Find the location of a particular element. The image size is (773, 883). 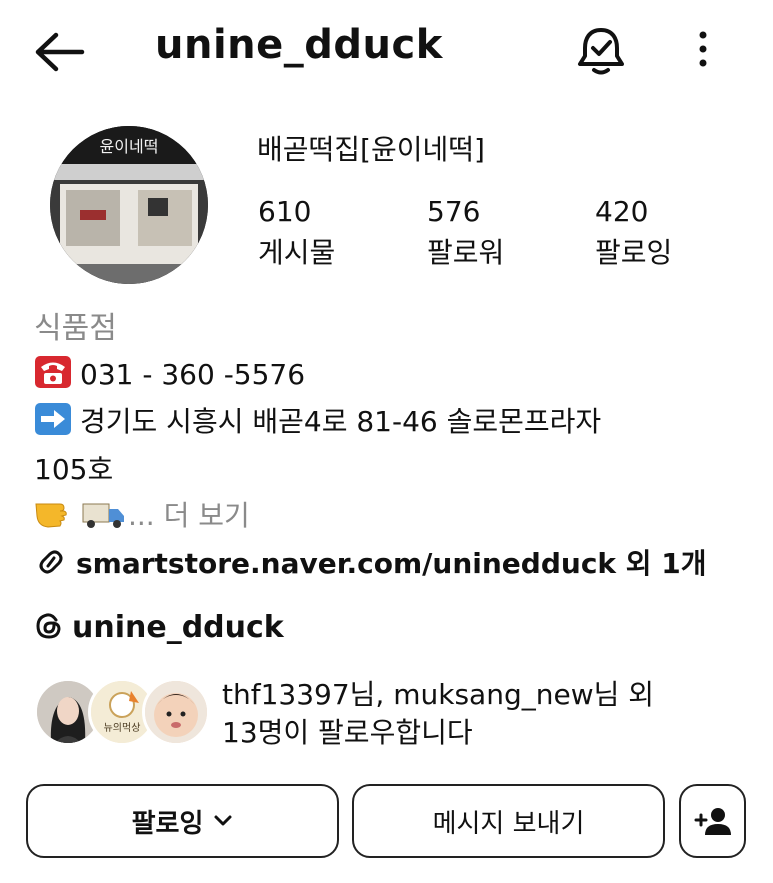

bell-check-icon is located at coordinates (601, 51).